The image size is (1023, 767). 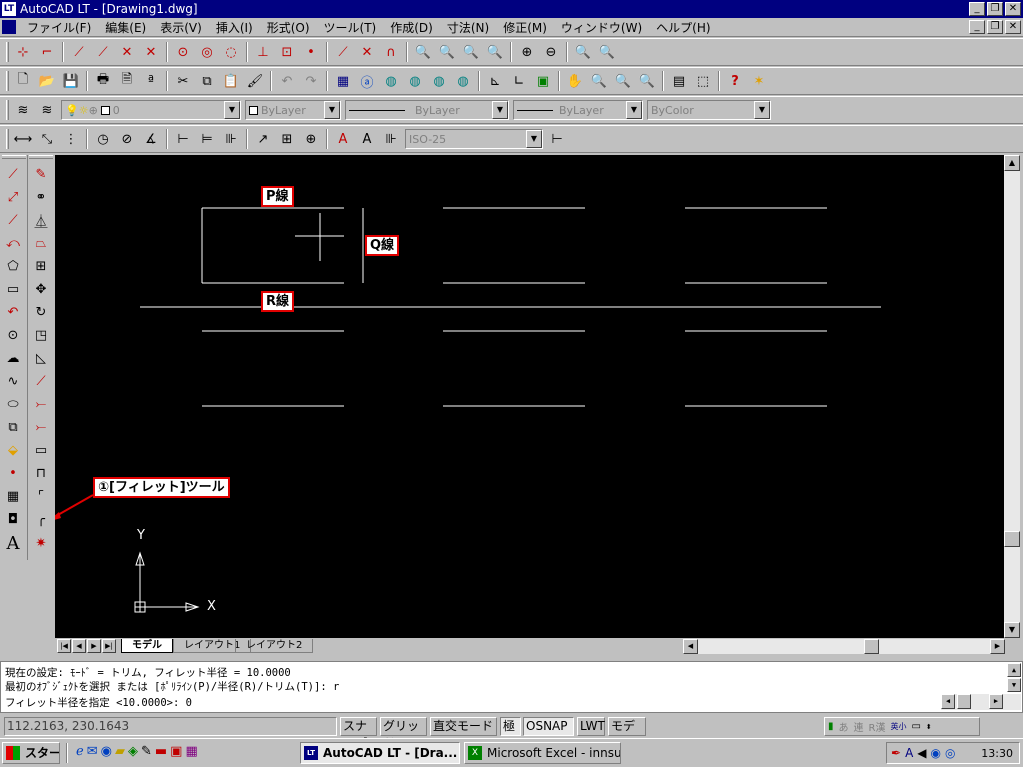 What do you see at coordinates (231, 81) in the screenshot?
I see `paste-icon: 📋` at bounding box center [231, 81].